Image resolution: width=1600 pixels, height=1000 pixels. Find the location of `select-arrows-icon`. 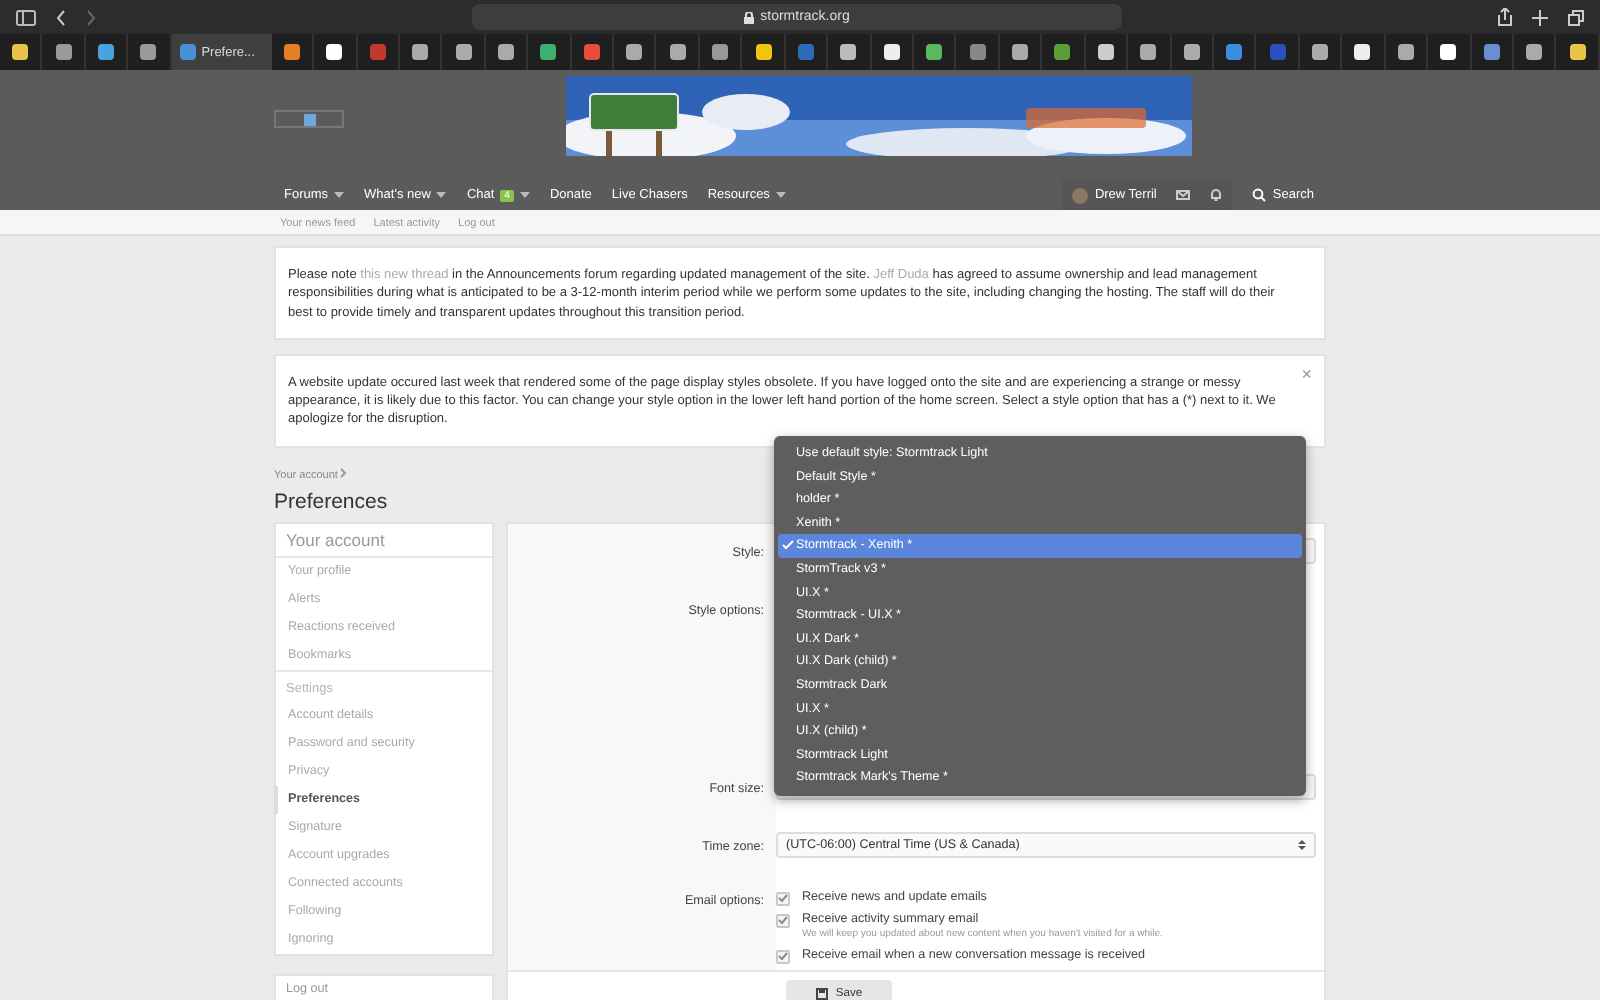

select-arrows-icon is located at coordinates (1302, 844).